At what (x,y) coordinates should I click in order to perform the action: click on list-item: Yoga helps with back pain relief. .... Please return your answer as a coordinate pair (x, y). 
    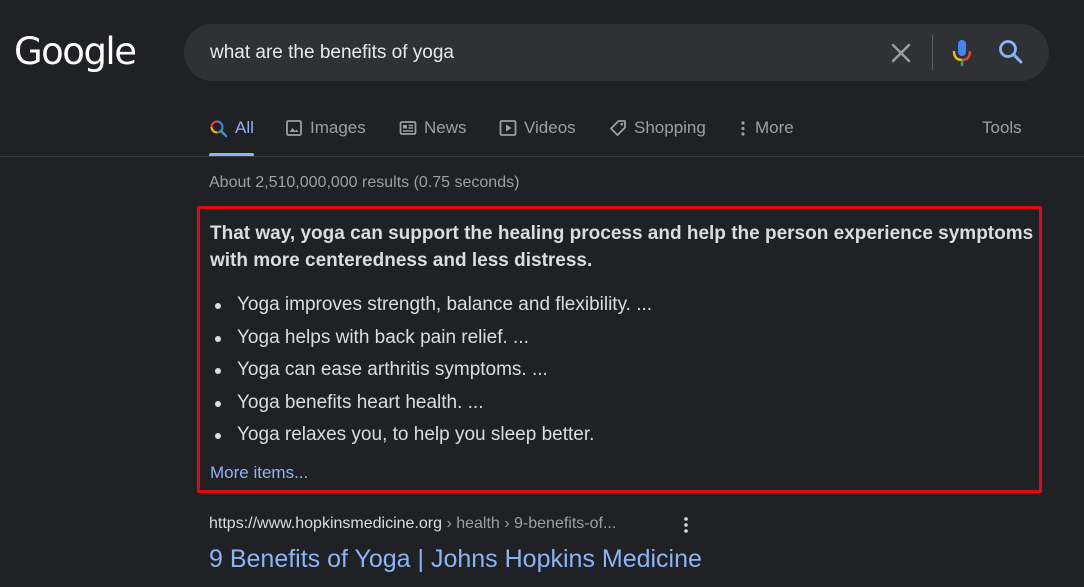
    Looking at the image, I should click on (432, 338).